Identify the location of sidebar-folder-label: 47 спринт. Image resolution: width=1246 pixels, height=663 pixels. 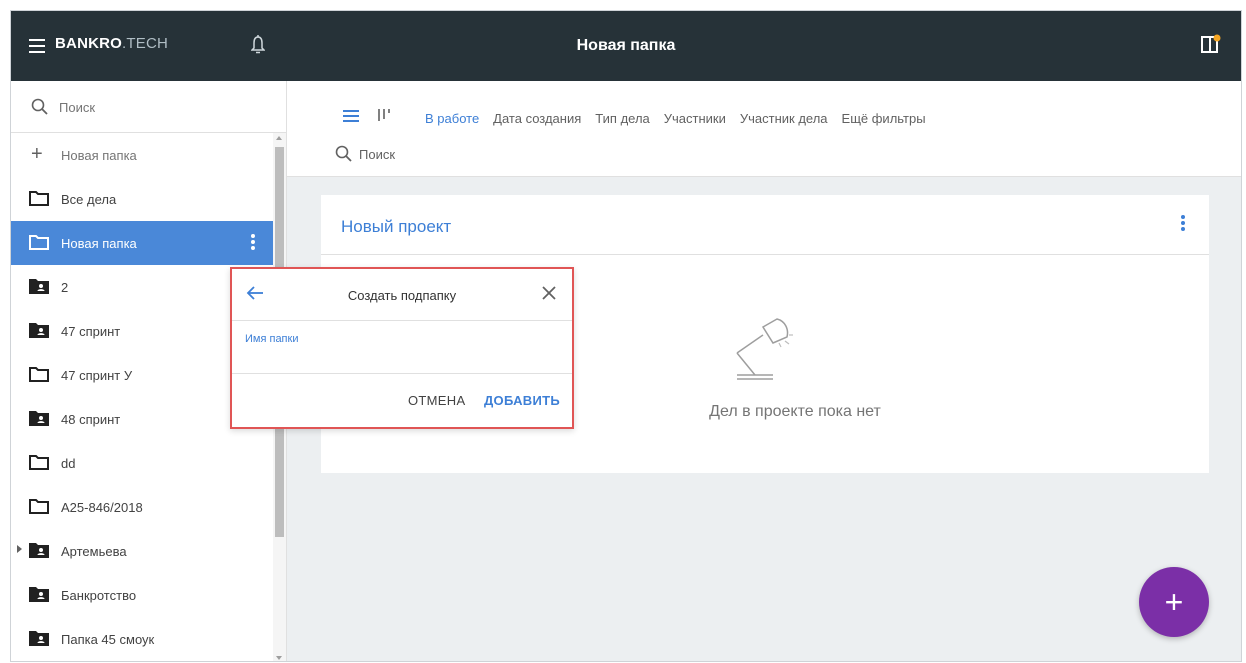
(91, 331).